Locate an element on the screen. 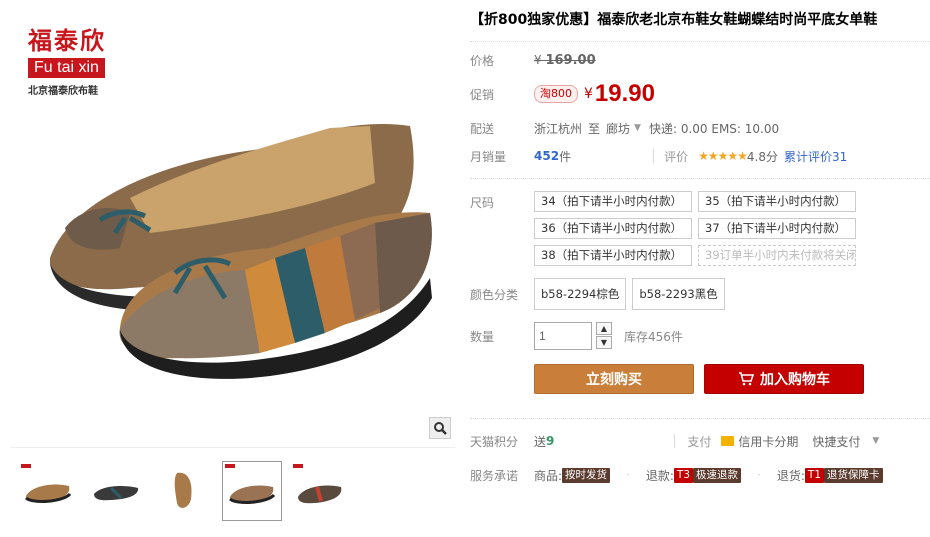 The height and width of the screenshot is (537, 930). rating-score: 4.8分 is located at coordinates (762, 156).